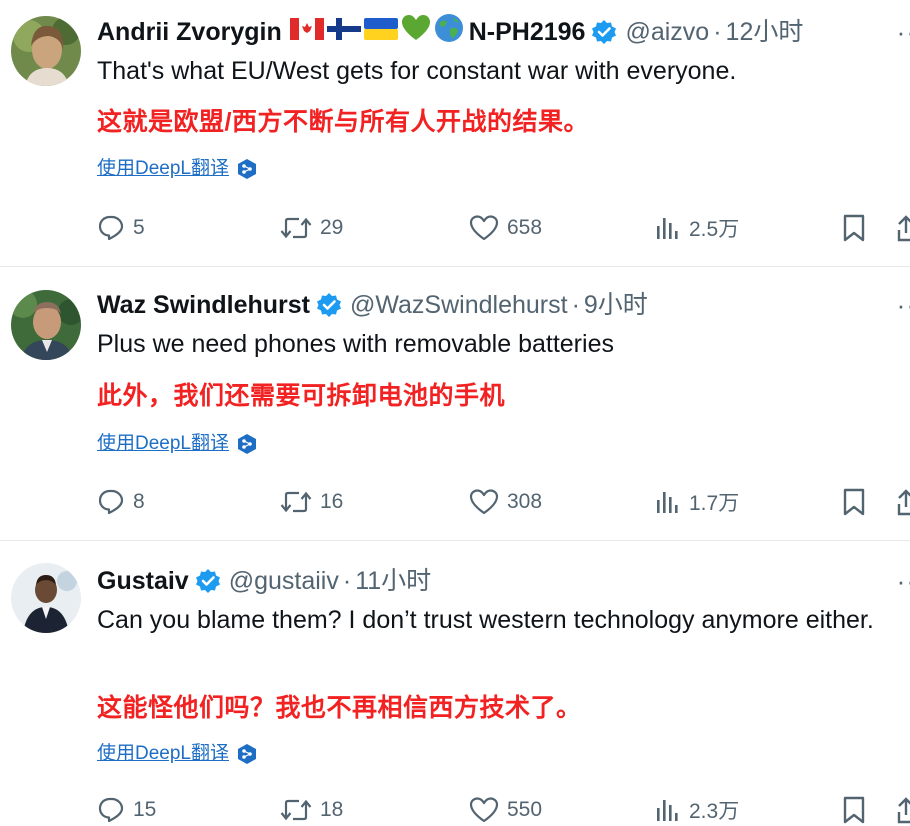  I want to click on repost-button: 29, so click(311, 228).